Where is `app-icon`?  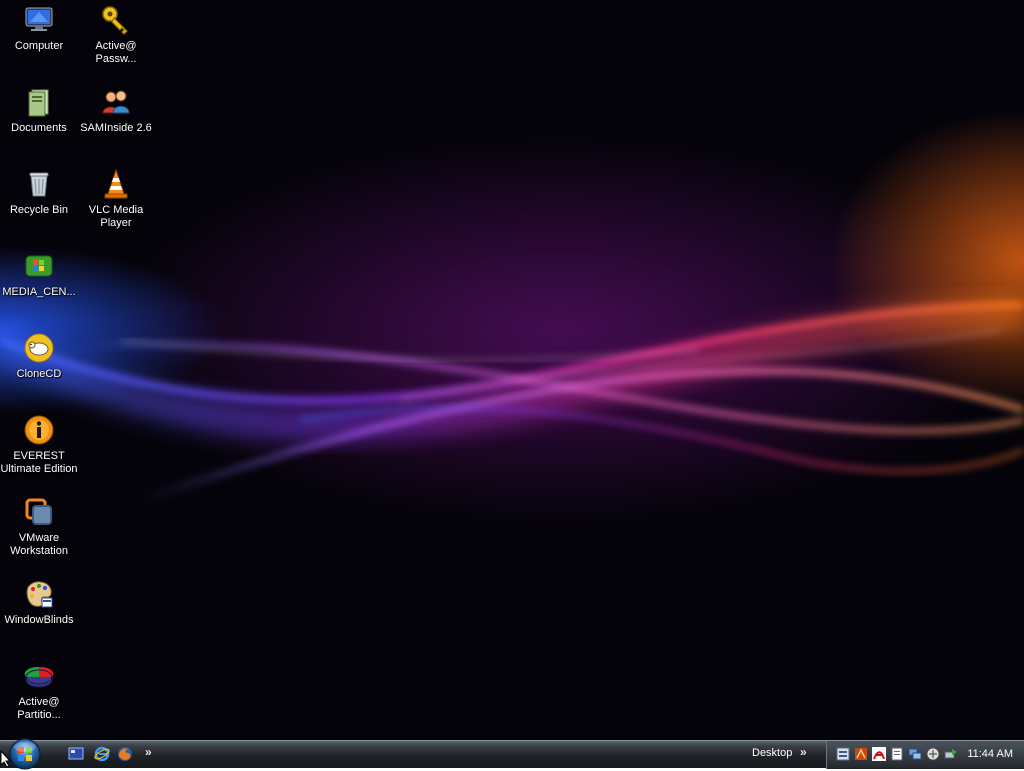 app-icon is located at coordinates (843, 754).